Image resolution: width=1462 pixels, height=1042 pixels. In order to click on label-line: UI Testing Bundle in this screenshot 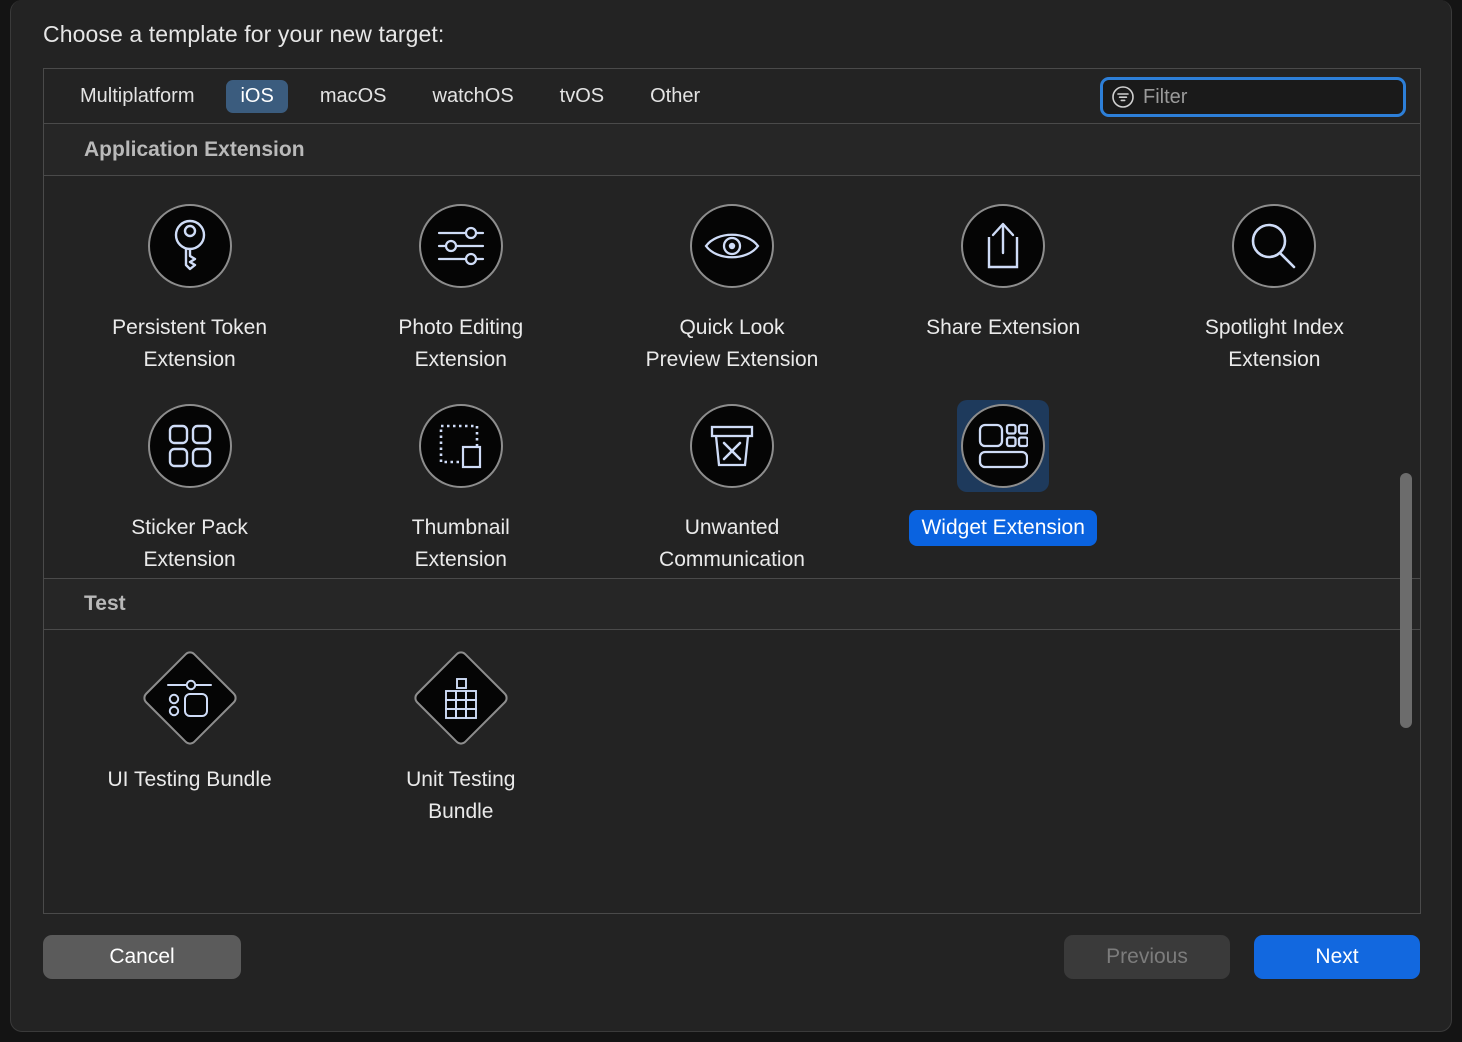, I will do `click(189, 779)`.